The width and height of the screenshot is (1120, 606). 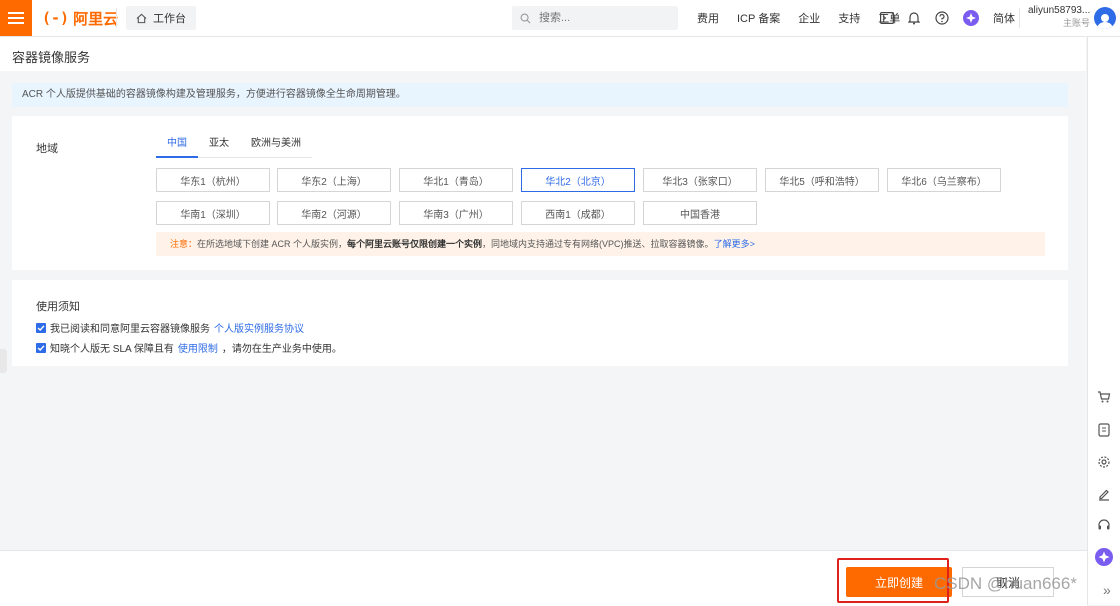 I want to click on search-box, so click(x=595, y=18).